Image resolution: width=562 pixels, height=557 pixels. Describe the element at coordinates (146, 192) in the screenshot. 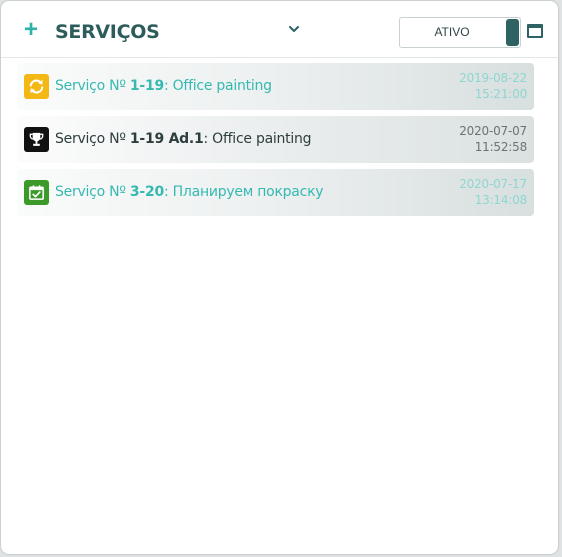

I see `service-number: 3-20` at that location.